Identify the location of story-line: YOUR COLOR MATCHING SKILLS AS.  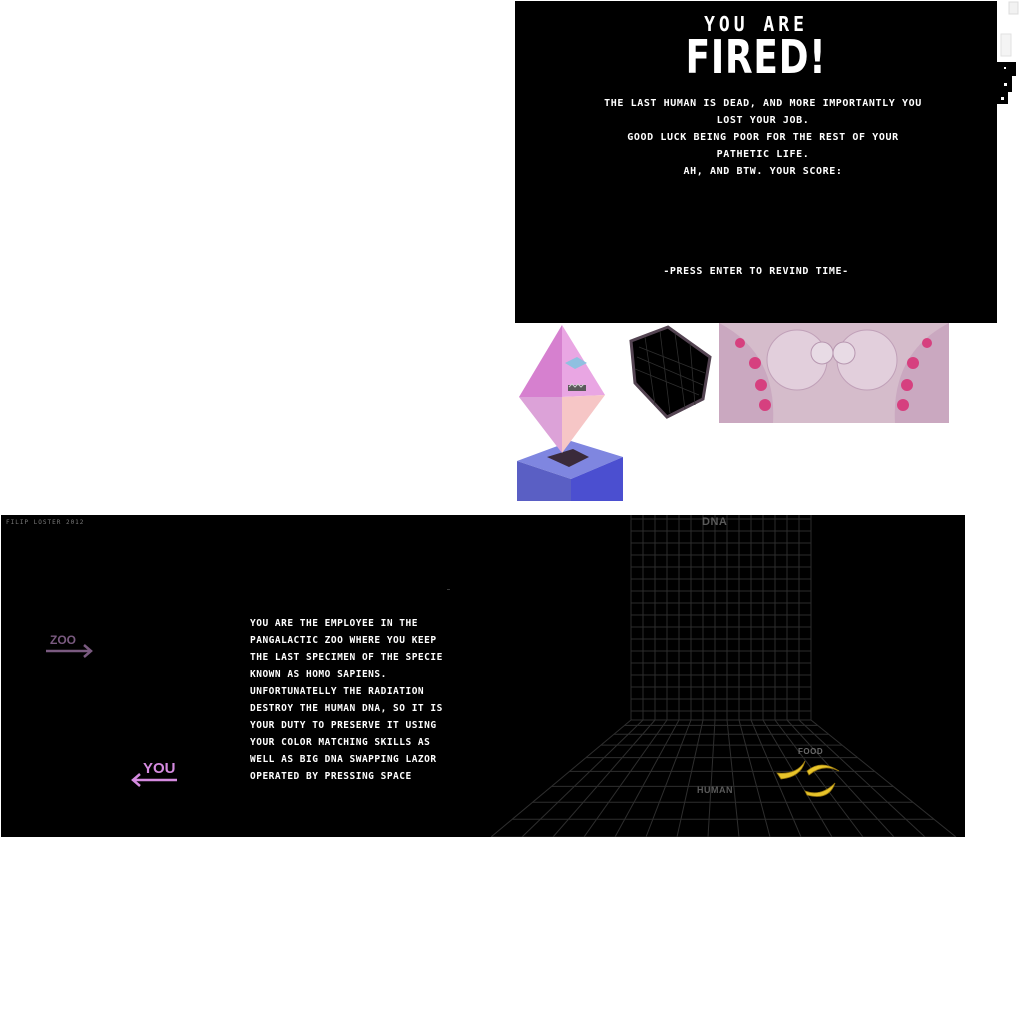
(340, 742).